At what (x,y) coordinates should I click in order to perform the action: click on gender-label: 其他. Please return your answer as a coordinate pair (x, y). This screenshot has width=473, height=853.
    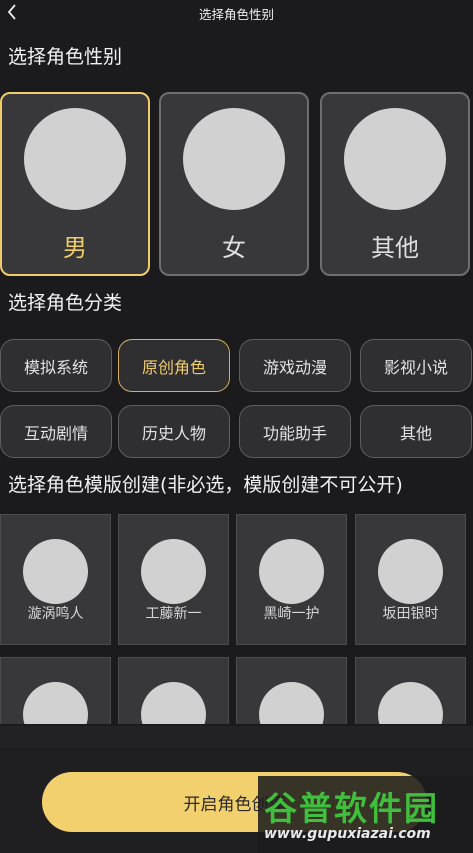
    Looking at the image, I should click on (395, 248).